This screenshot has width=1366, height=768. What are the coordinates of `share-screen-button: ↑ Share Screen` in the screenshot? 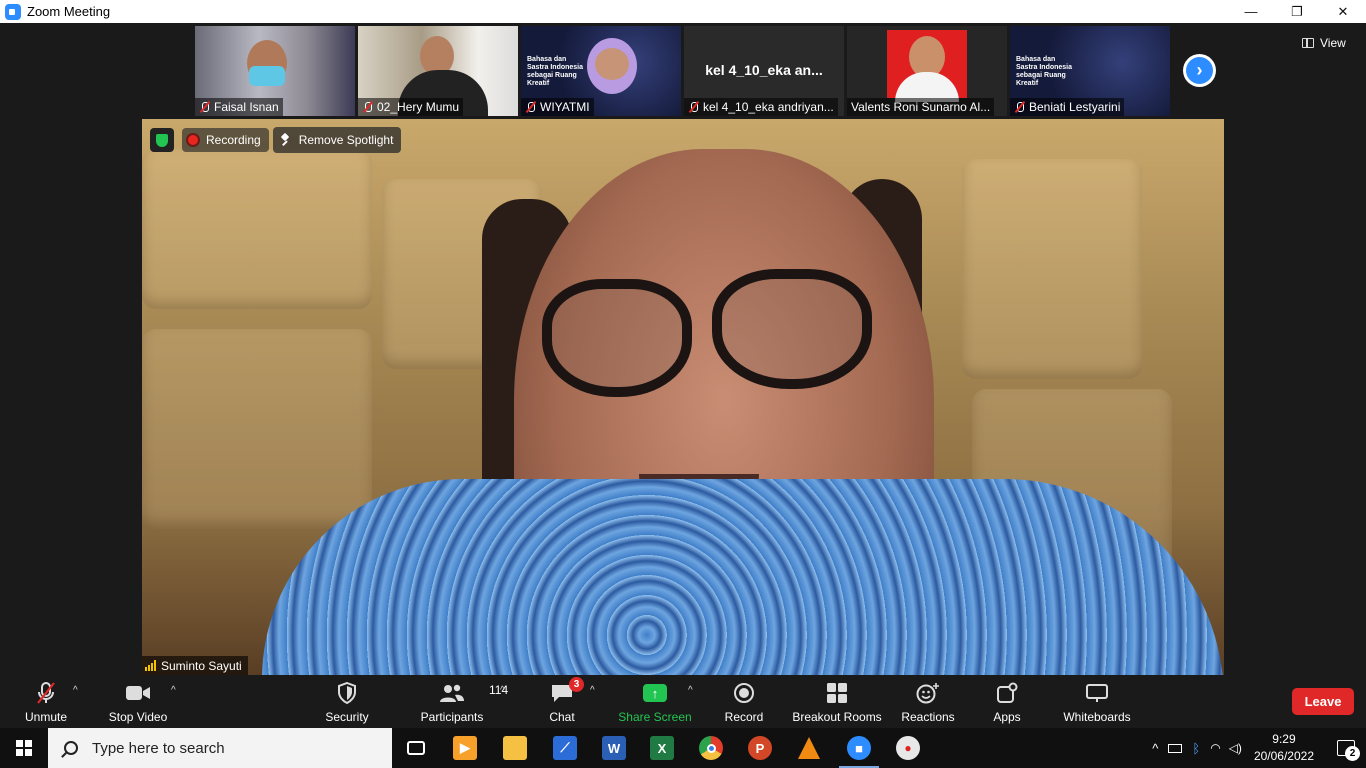 It's located at (655, 701).